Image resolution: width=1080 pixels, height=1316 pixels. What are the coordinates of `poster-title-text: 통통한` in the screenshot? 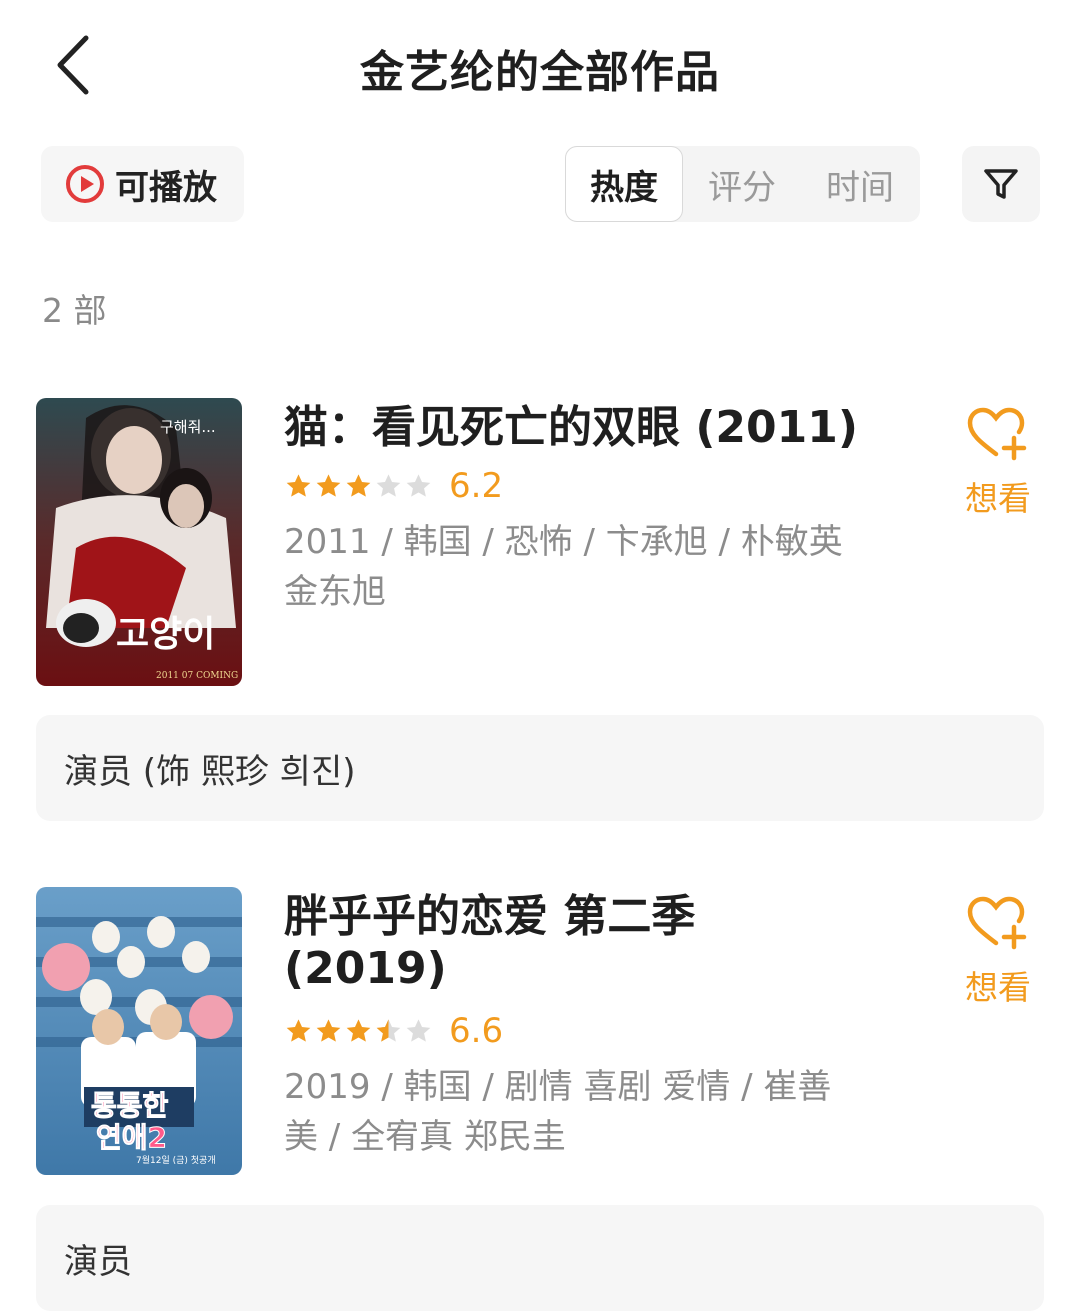 It's located at (130, 1105).